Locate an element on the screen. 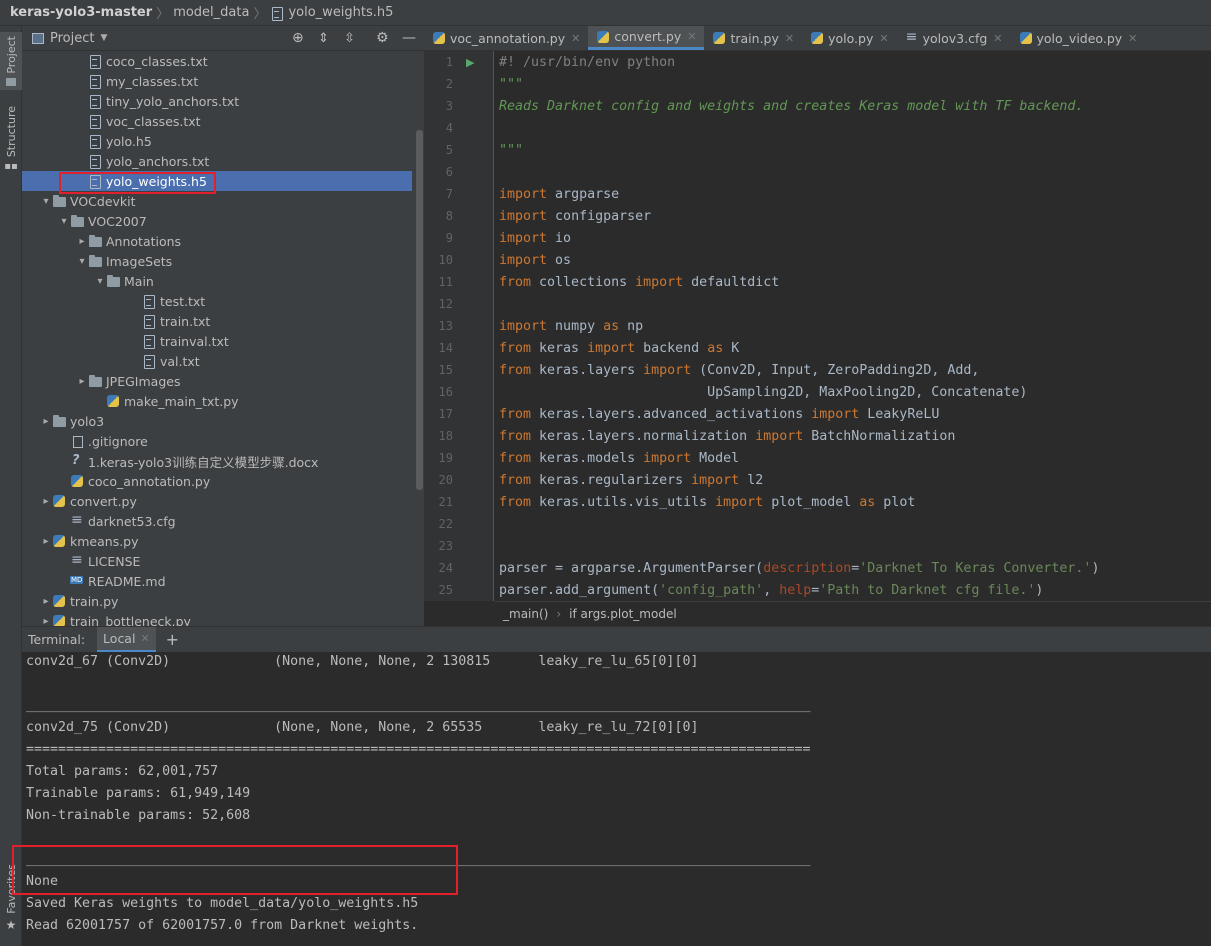  editor-tab: yolov3.cfg ✕ is located at coordinates (954, 38).